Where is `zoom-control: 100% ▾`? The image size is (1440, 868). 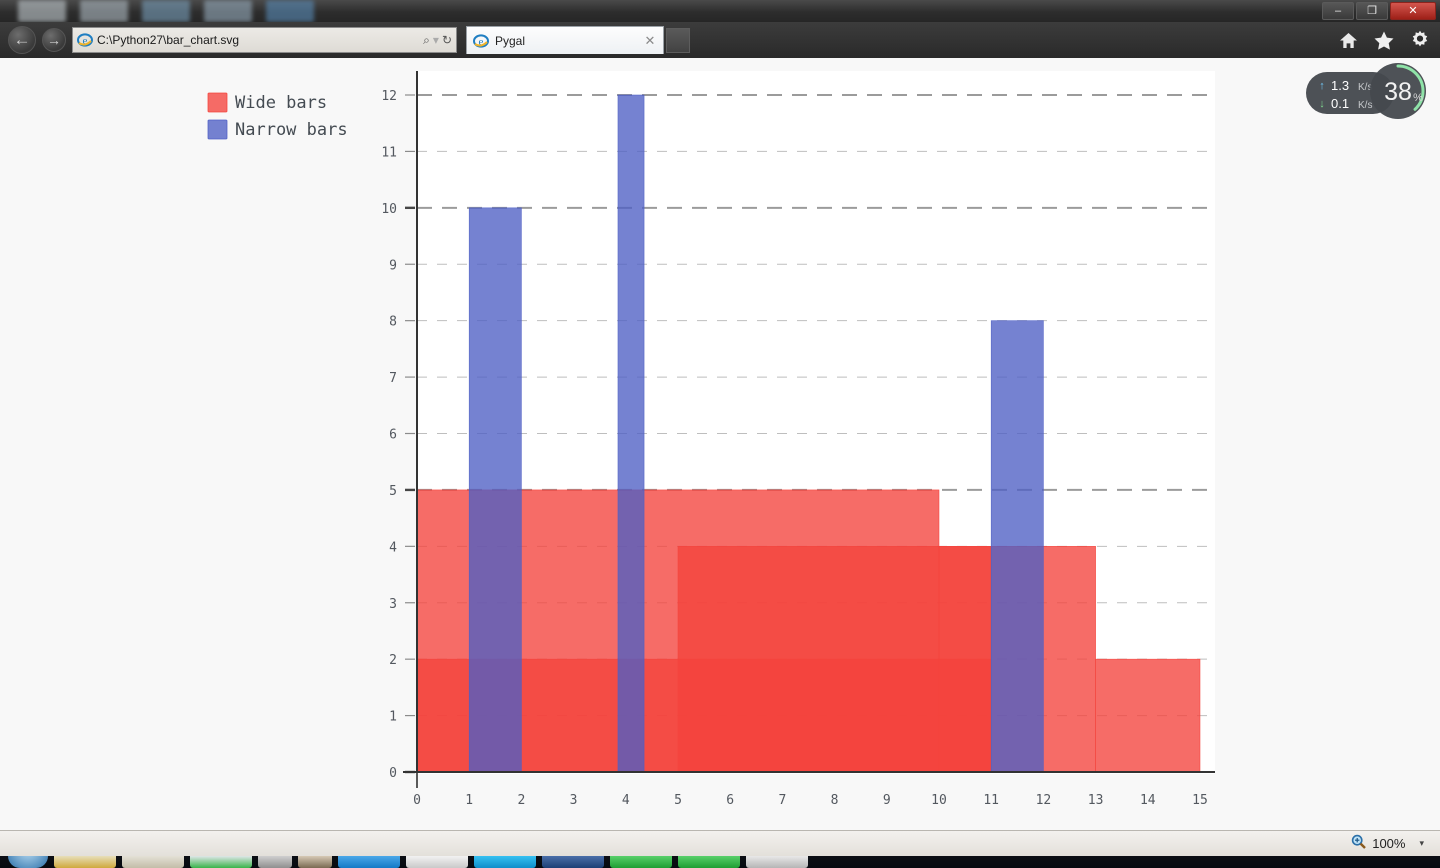 zoom-control: 100% ▾ is located at coordinates (1387, 843).